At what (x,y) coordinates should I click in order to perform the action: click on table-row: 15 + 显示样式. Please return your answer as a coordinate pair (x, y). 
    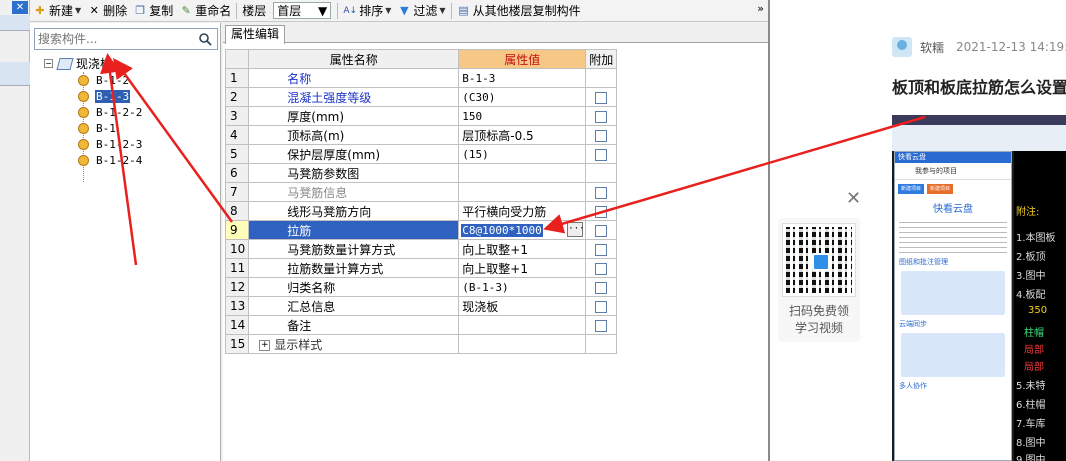
    Looking at the image, I should click on (421, 344).